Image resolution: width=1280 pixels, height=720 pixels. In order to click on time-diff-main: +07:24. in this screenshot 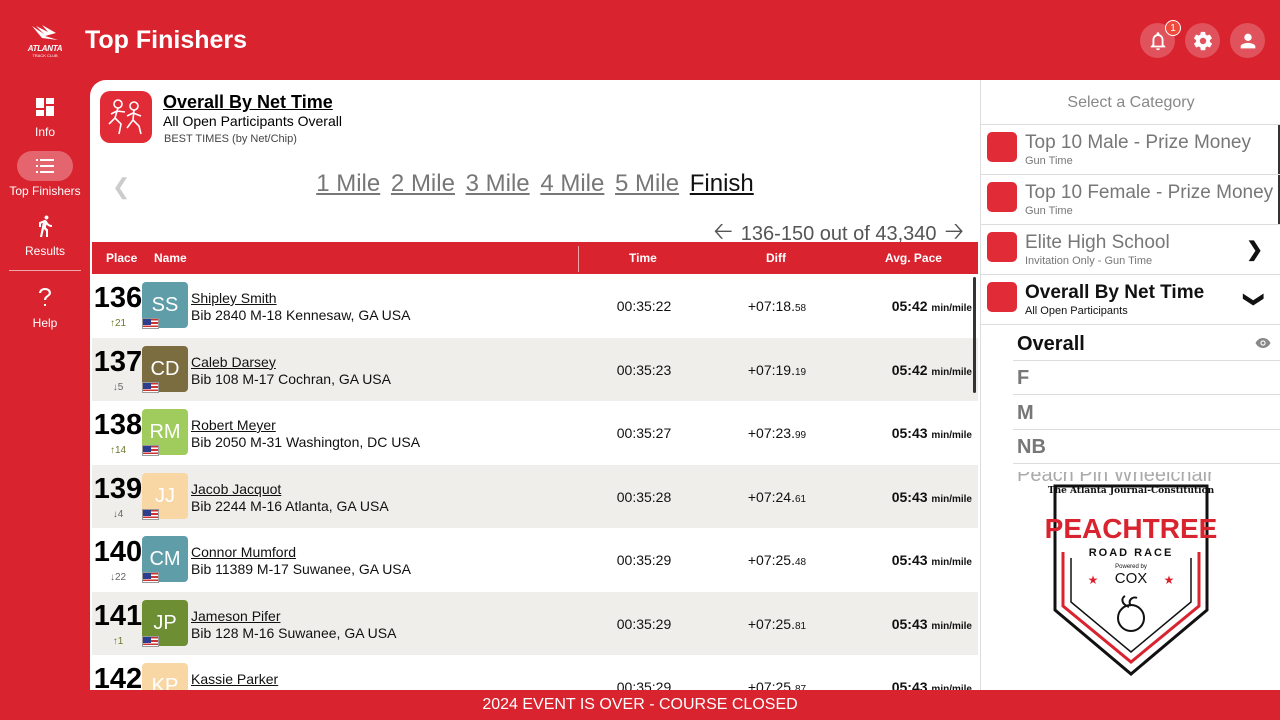, I will do `click(771, 496)`.